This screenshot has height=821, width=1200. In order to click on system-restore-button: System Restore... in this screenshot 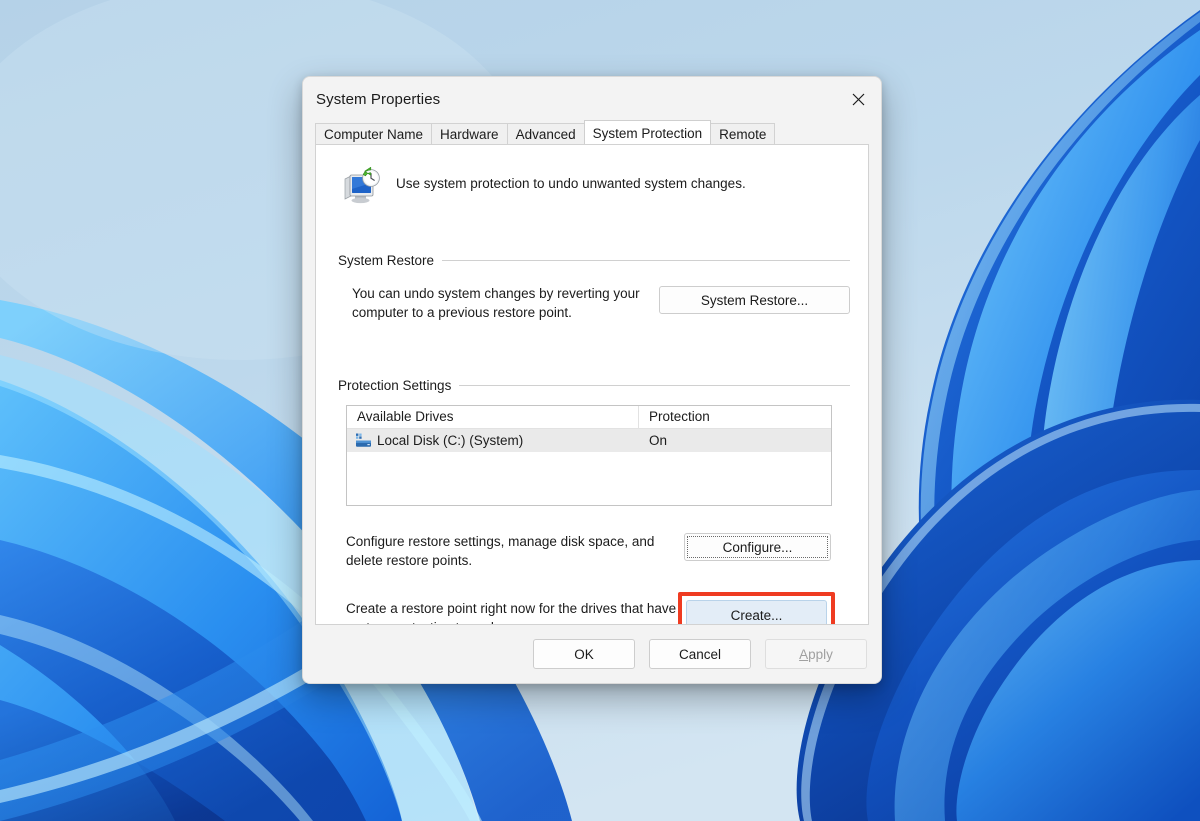, I will do `click(754, 300)`.